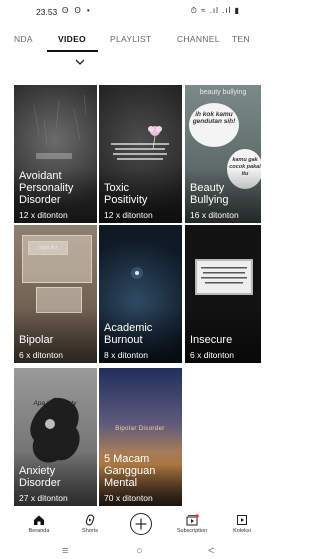 This screenshot has height=559, width=320. I want to click on channel-tabs: NDA VIDEO PLAYLIST CHANNEL TEN, so click(131, 41).